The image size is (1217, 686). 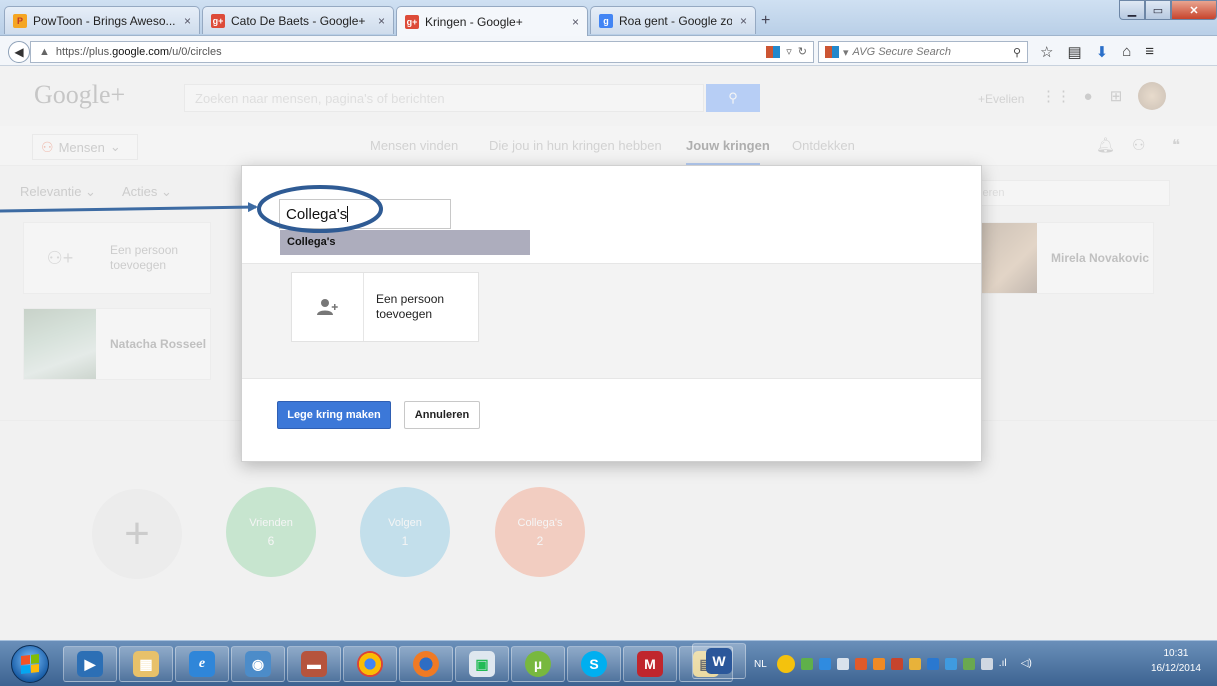 I want to click on people-menu: ⚇ Mensen ⌄, so click(x=85, y=147).